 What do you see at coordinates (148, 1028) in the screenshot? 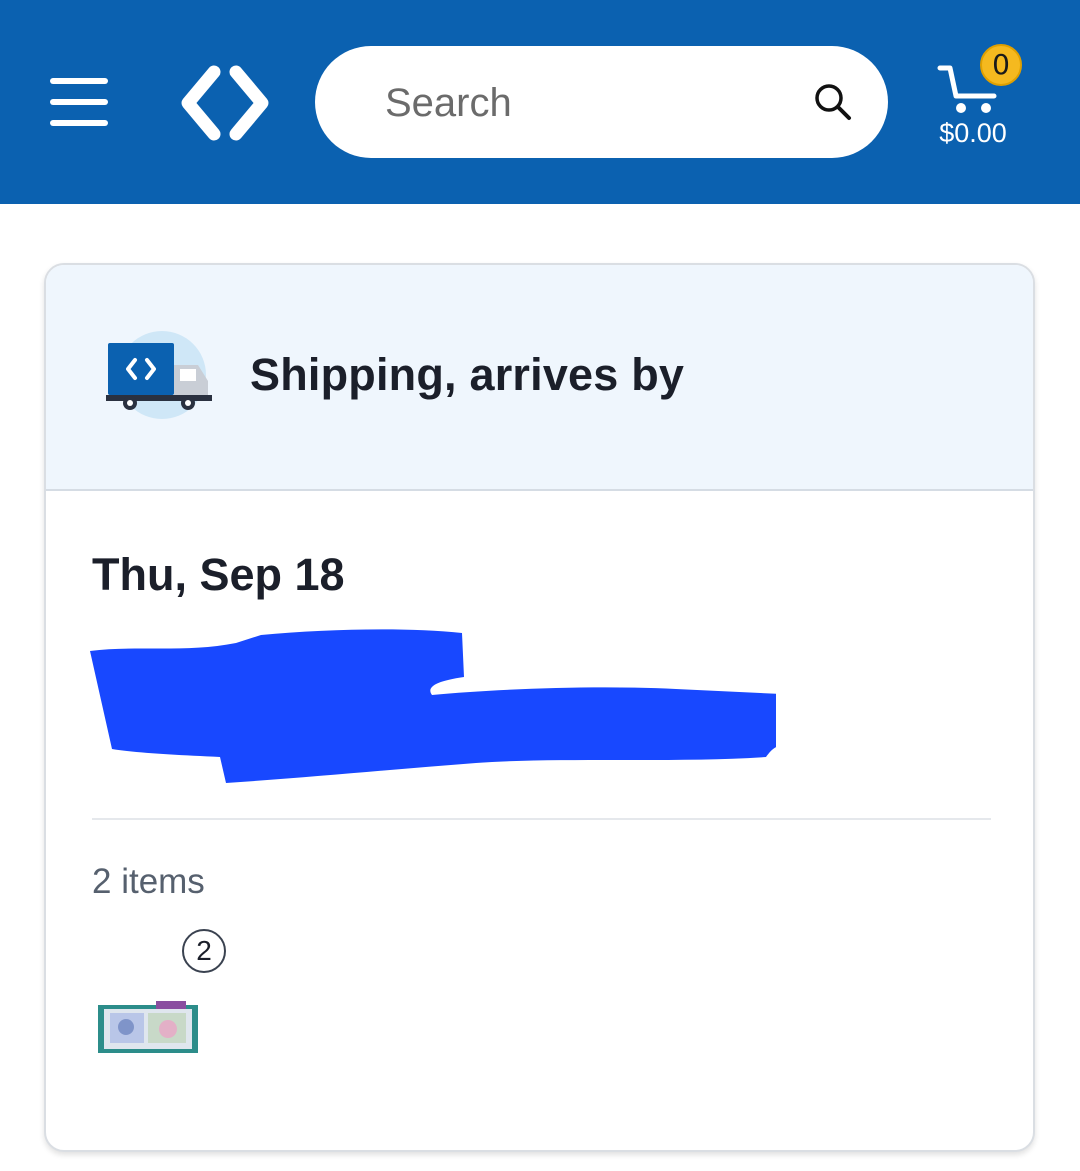
I see `product-thumbnail` at bounding box center [148, 1028].